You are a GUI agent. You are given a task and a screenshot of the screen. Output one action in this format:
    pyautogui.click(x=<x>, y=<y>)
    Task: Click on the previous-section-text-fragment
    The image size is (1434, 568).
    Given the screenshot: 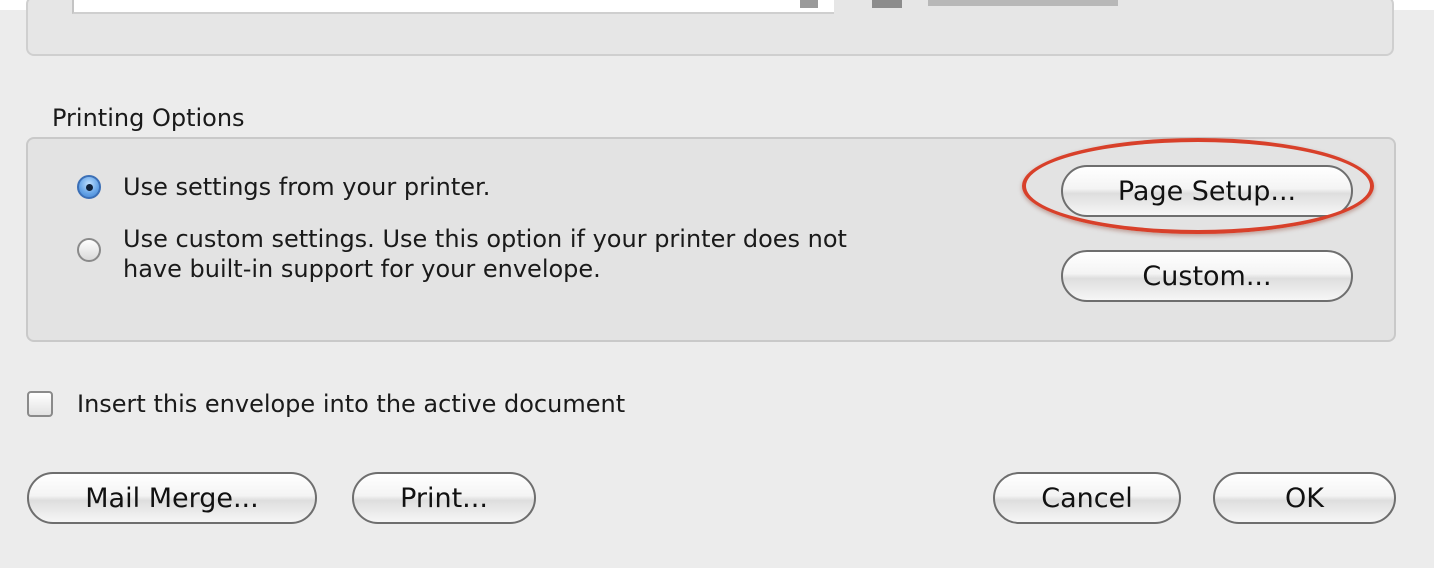 What is the action you would take?
    pyautogui.click(x=1023, y=3)
    